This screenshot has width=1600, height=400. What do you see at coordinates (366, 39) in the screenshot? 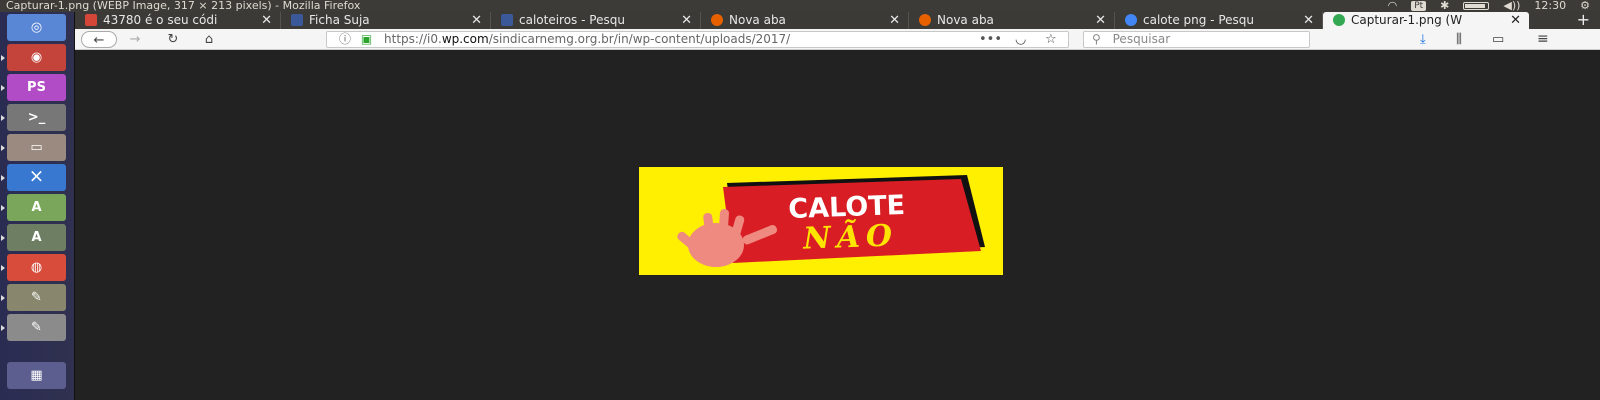
I see `lock-icon: ▣` at bounding box center [366, 39].